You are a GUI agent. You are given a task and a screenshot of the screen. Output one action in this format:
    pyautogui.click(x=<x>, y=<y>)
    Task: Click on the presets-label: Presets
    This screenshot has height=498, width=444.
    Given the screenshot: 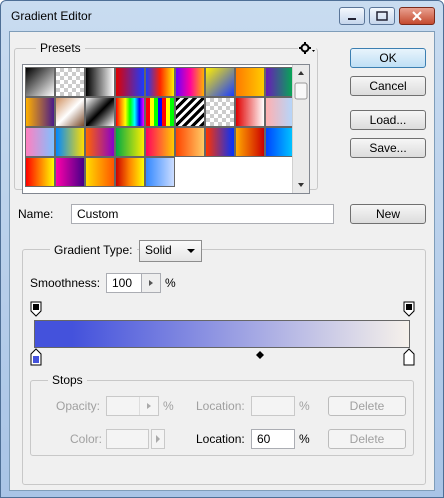 What is the action you would take?
    pyautogui.click(x=60, y=48)
    